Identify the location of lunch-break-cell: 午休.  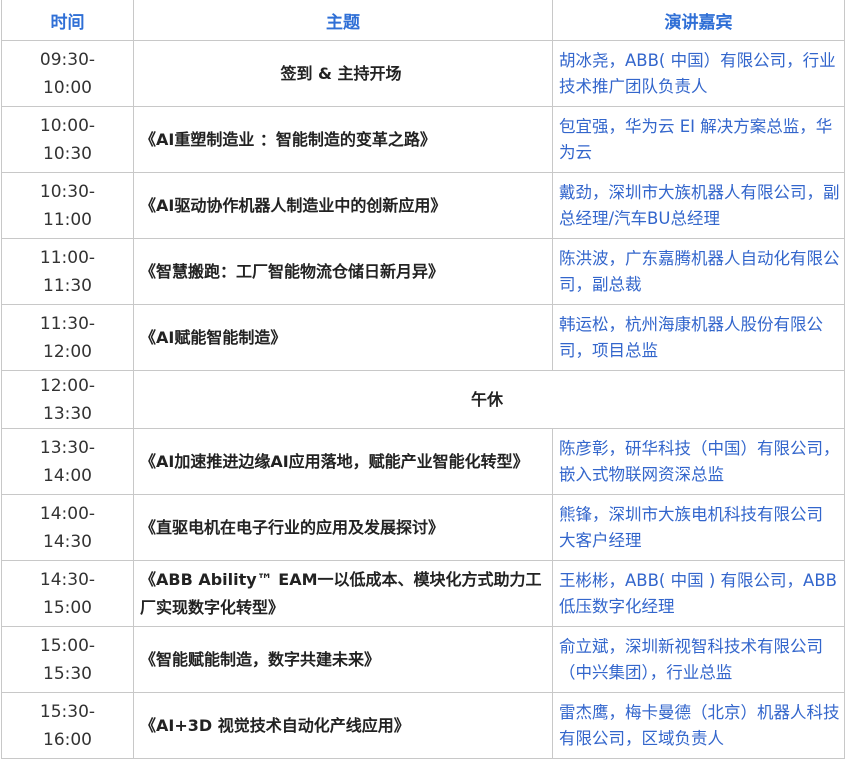
(489, 399).